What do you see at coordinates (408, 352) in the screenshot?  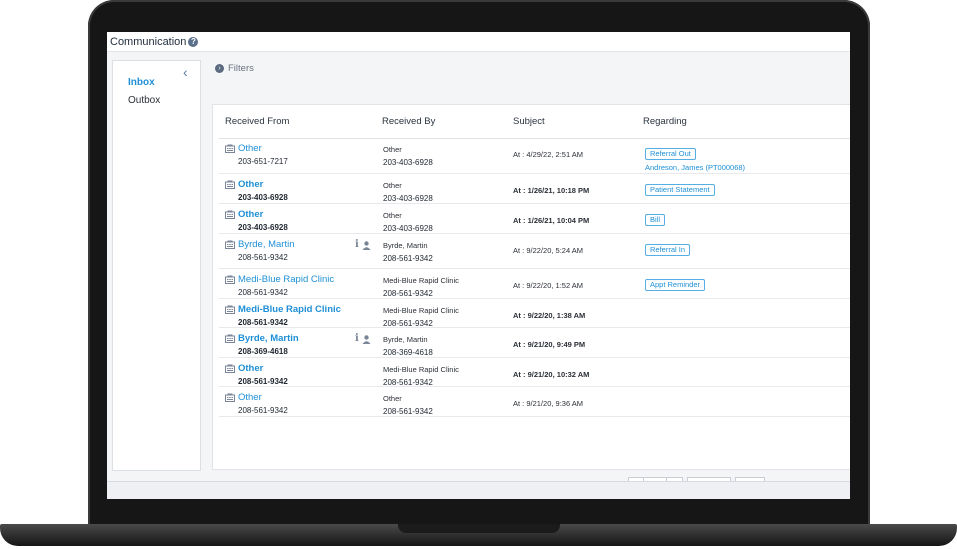 I see `received-by-phone: 208-369-4618` at bounding box center [408, 352].